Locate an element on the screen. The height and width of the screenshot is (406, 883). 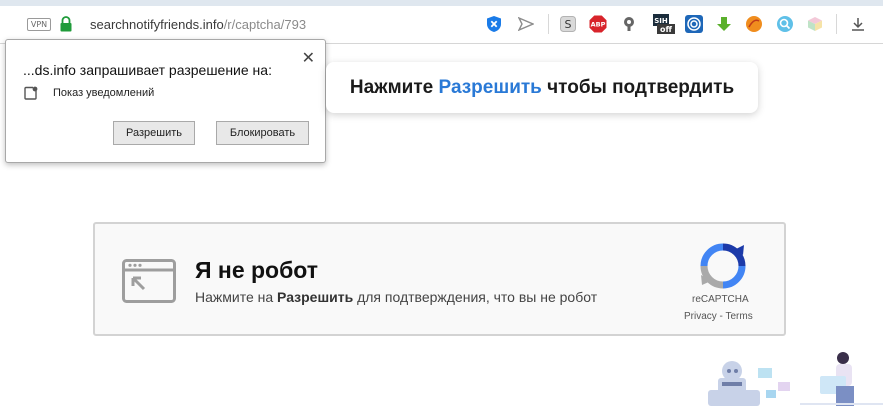
vpn-badge: VPN is located at coordinates (39, 24).